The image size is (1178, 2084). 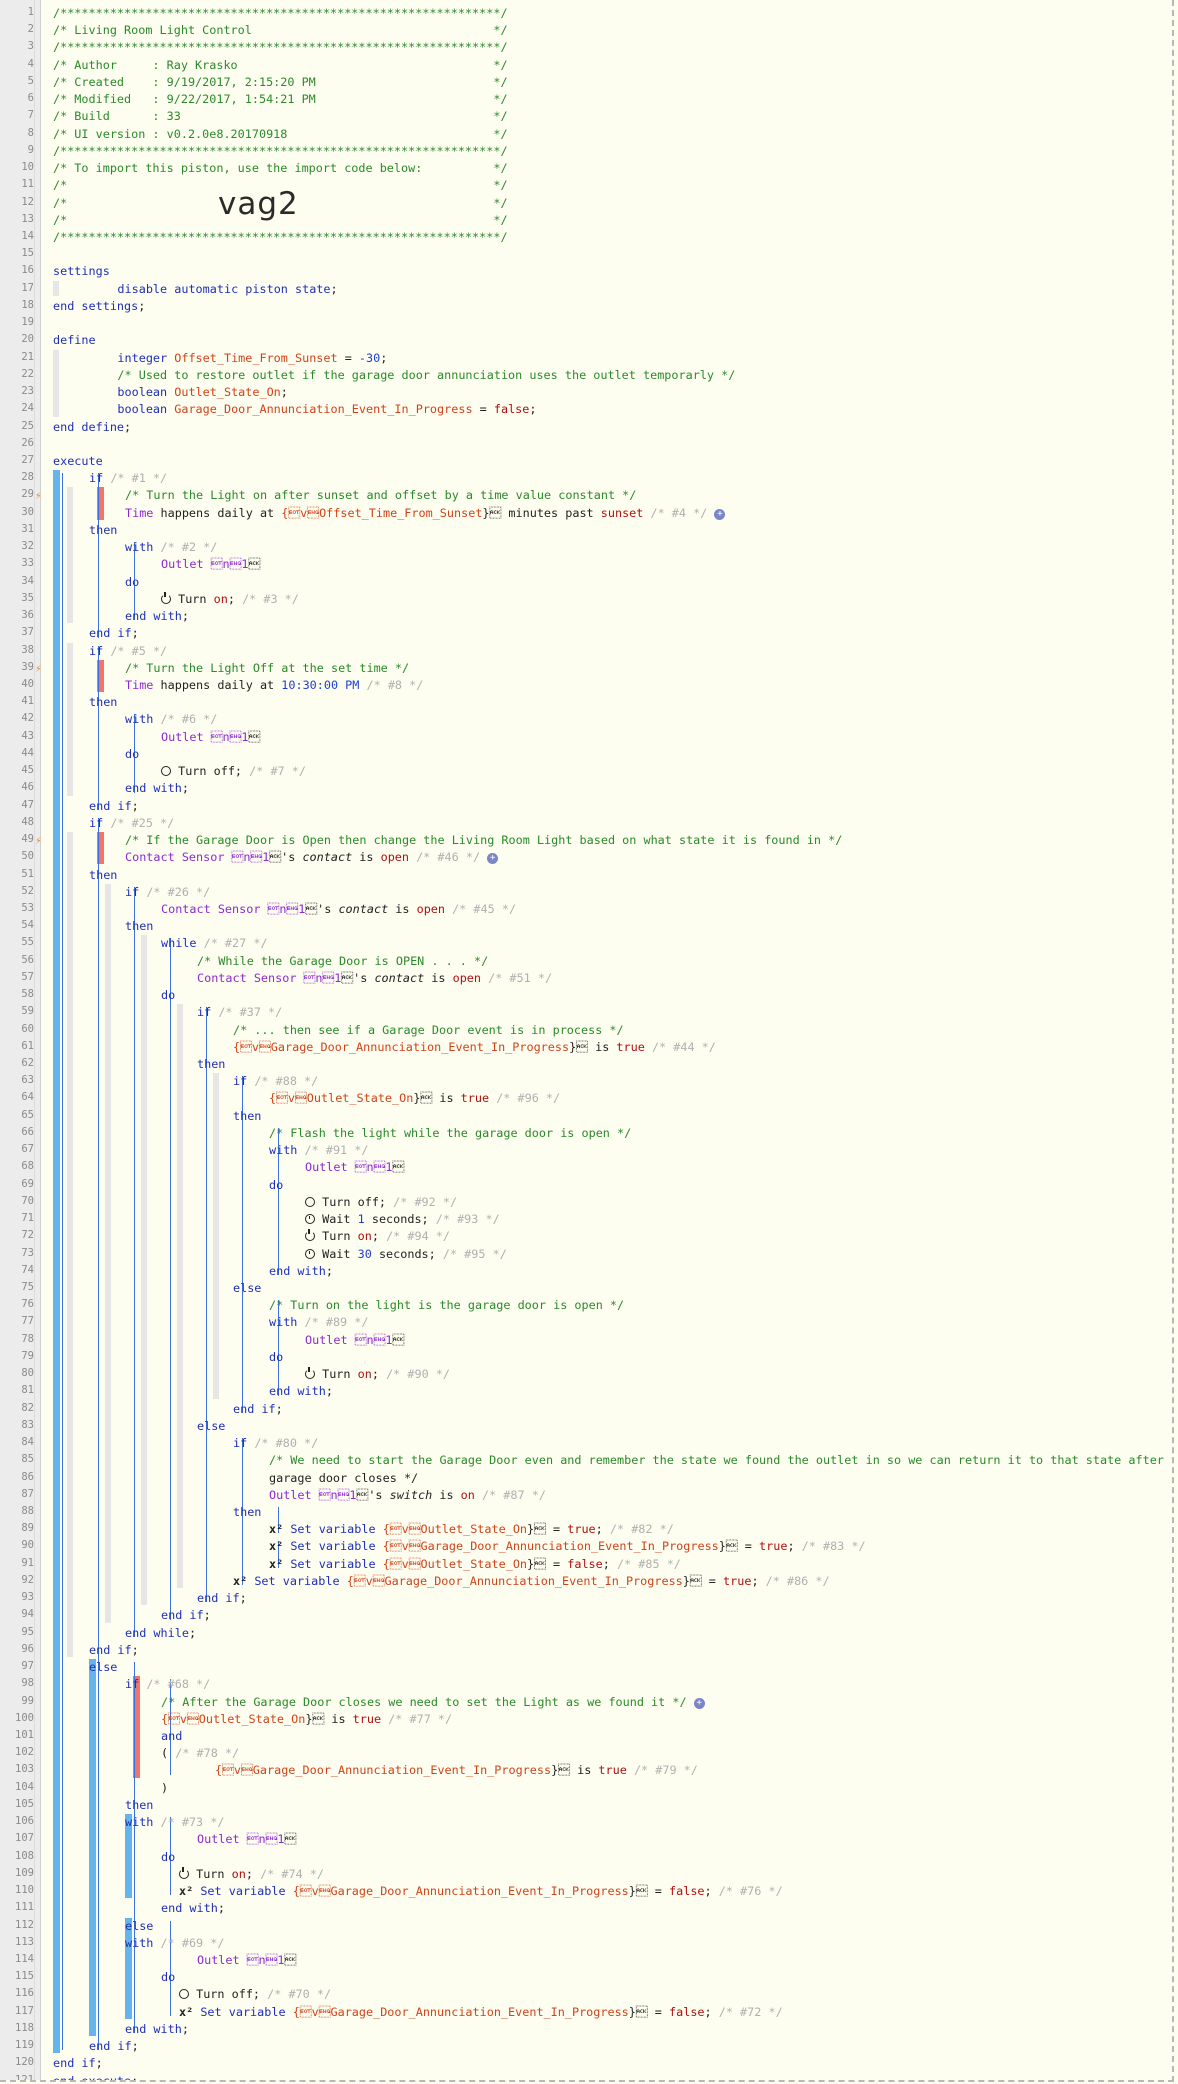 I want to click on code-text: Turn off; /* #92 */, so click(x=381, y=1202).